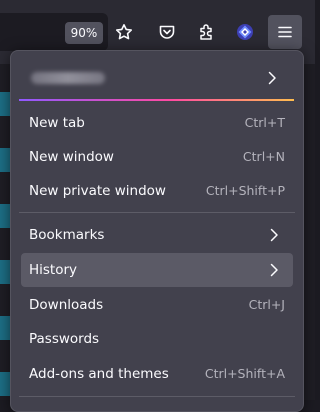 The height and width of the screenshot is (412, 320). What do you see at coordinates (157, 157) in the screenshot?
I see `menu-item-new-window: New window Ctrl+N` at bounding box center [157, 157].